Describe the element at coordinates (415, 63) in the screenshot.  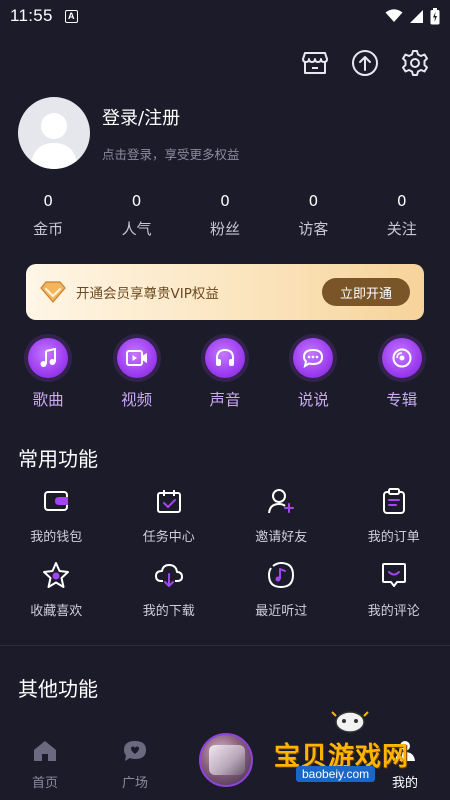
I see `settings-icon` at that location.